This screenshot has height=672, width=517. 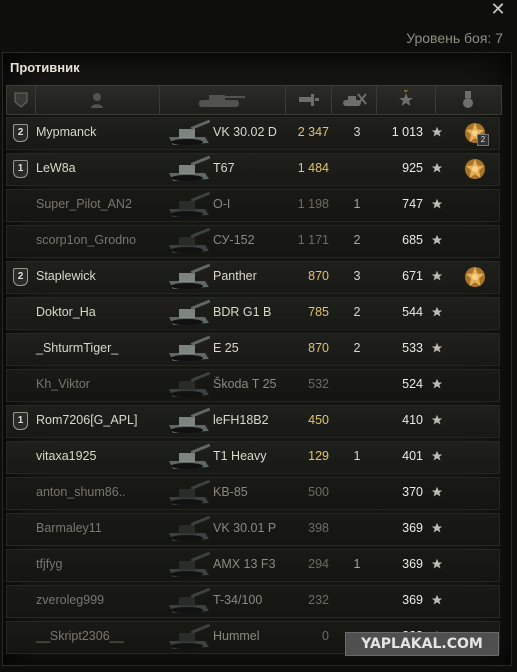 I want to click on watermark: YAPLAKAL.COM, so click(x=422, y=644).